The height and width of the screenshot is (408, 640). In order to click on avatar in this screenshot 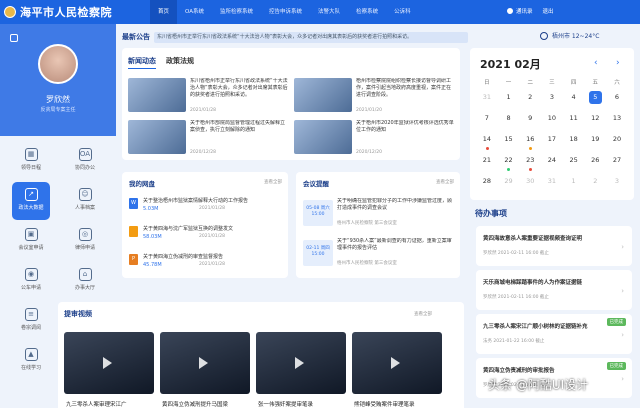, I will do `click(58, 64)`.